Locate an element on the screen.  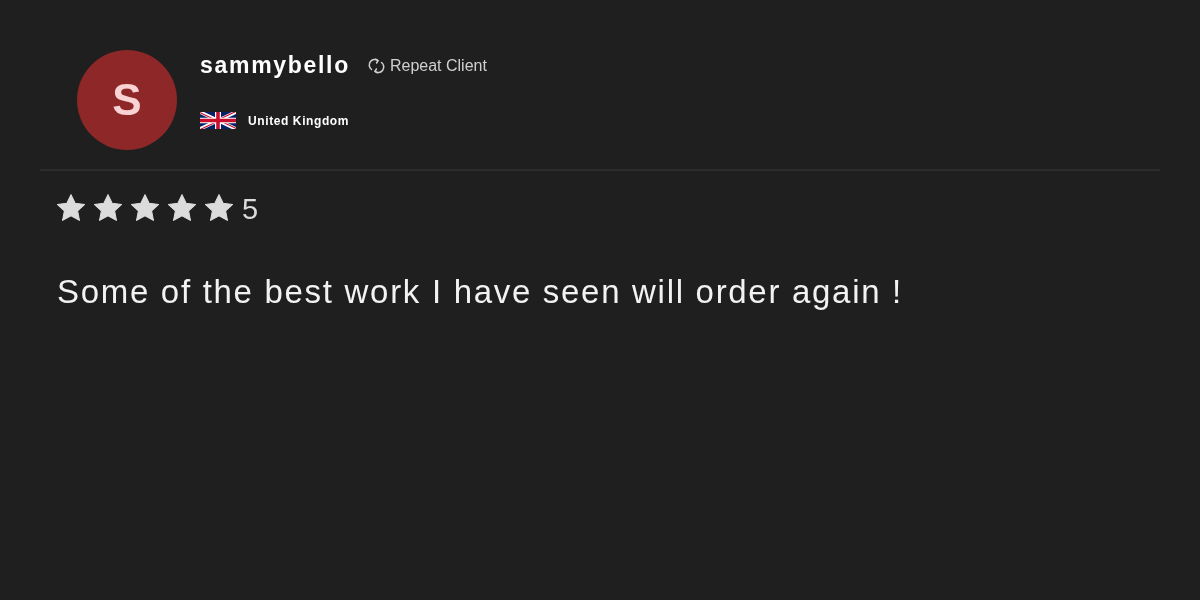
flag-icon is located at coordinates (218, 120).